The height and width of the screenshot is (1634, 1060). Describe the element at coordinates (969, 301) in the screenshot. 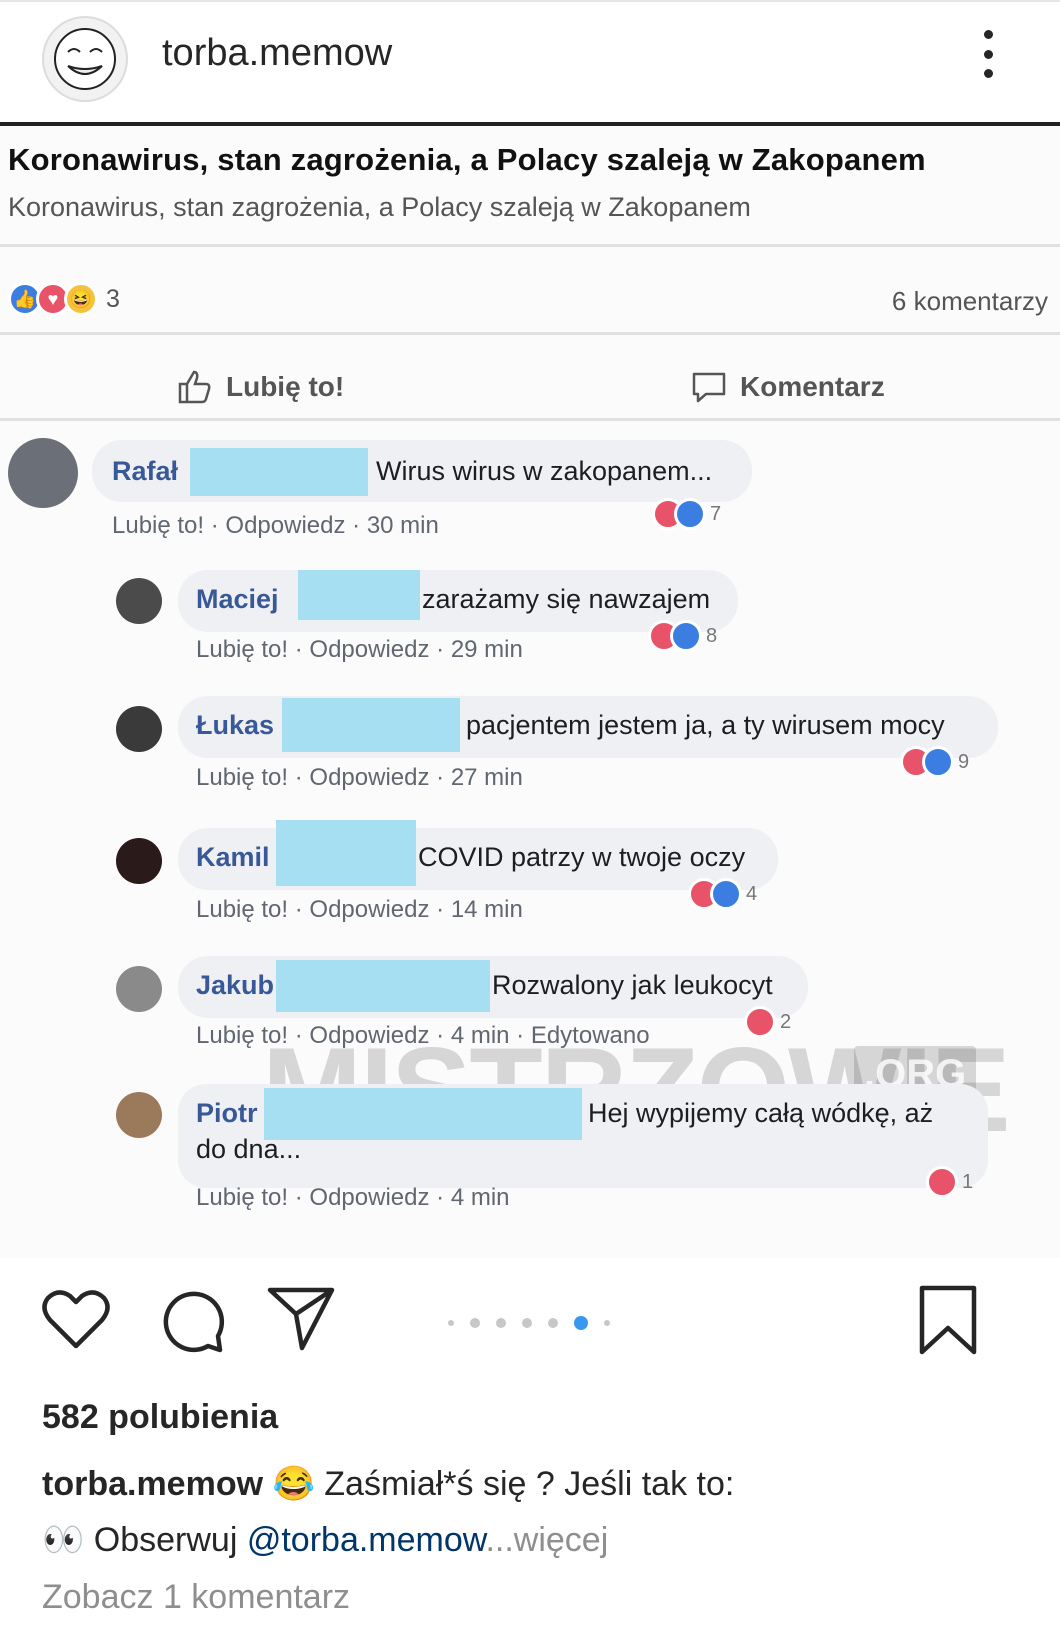

I see `comments-count: 6 komentarzy` at that location.